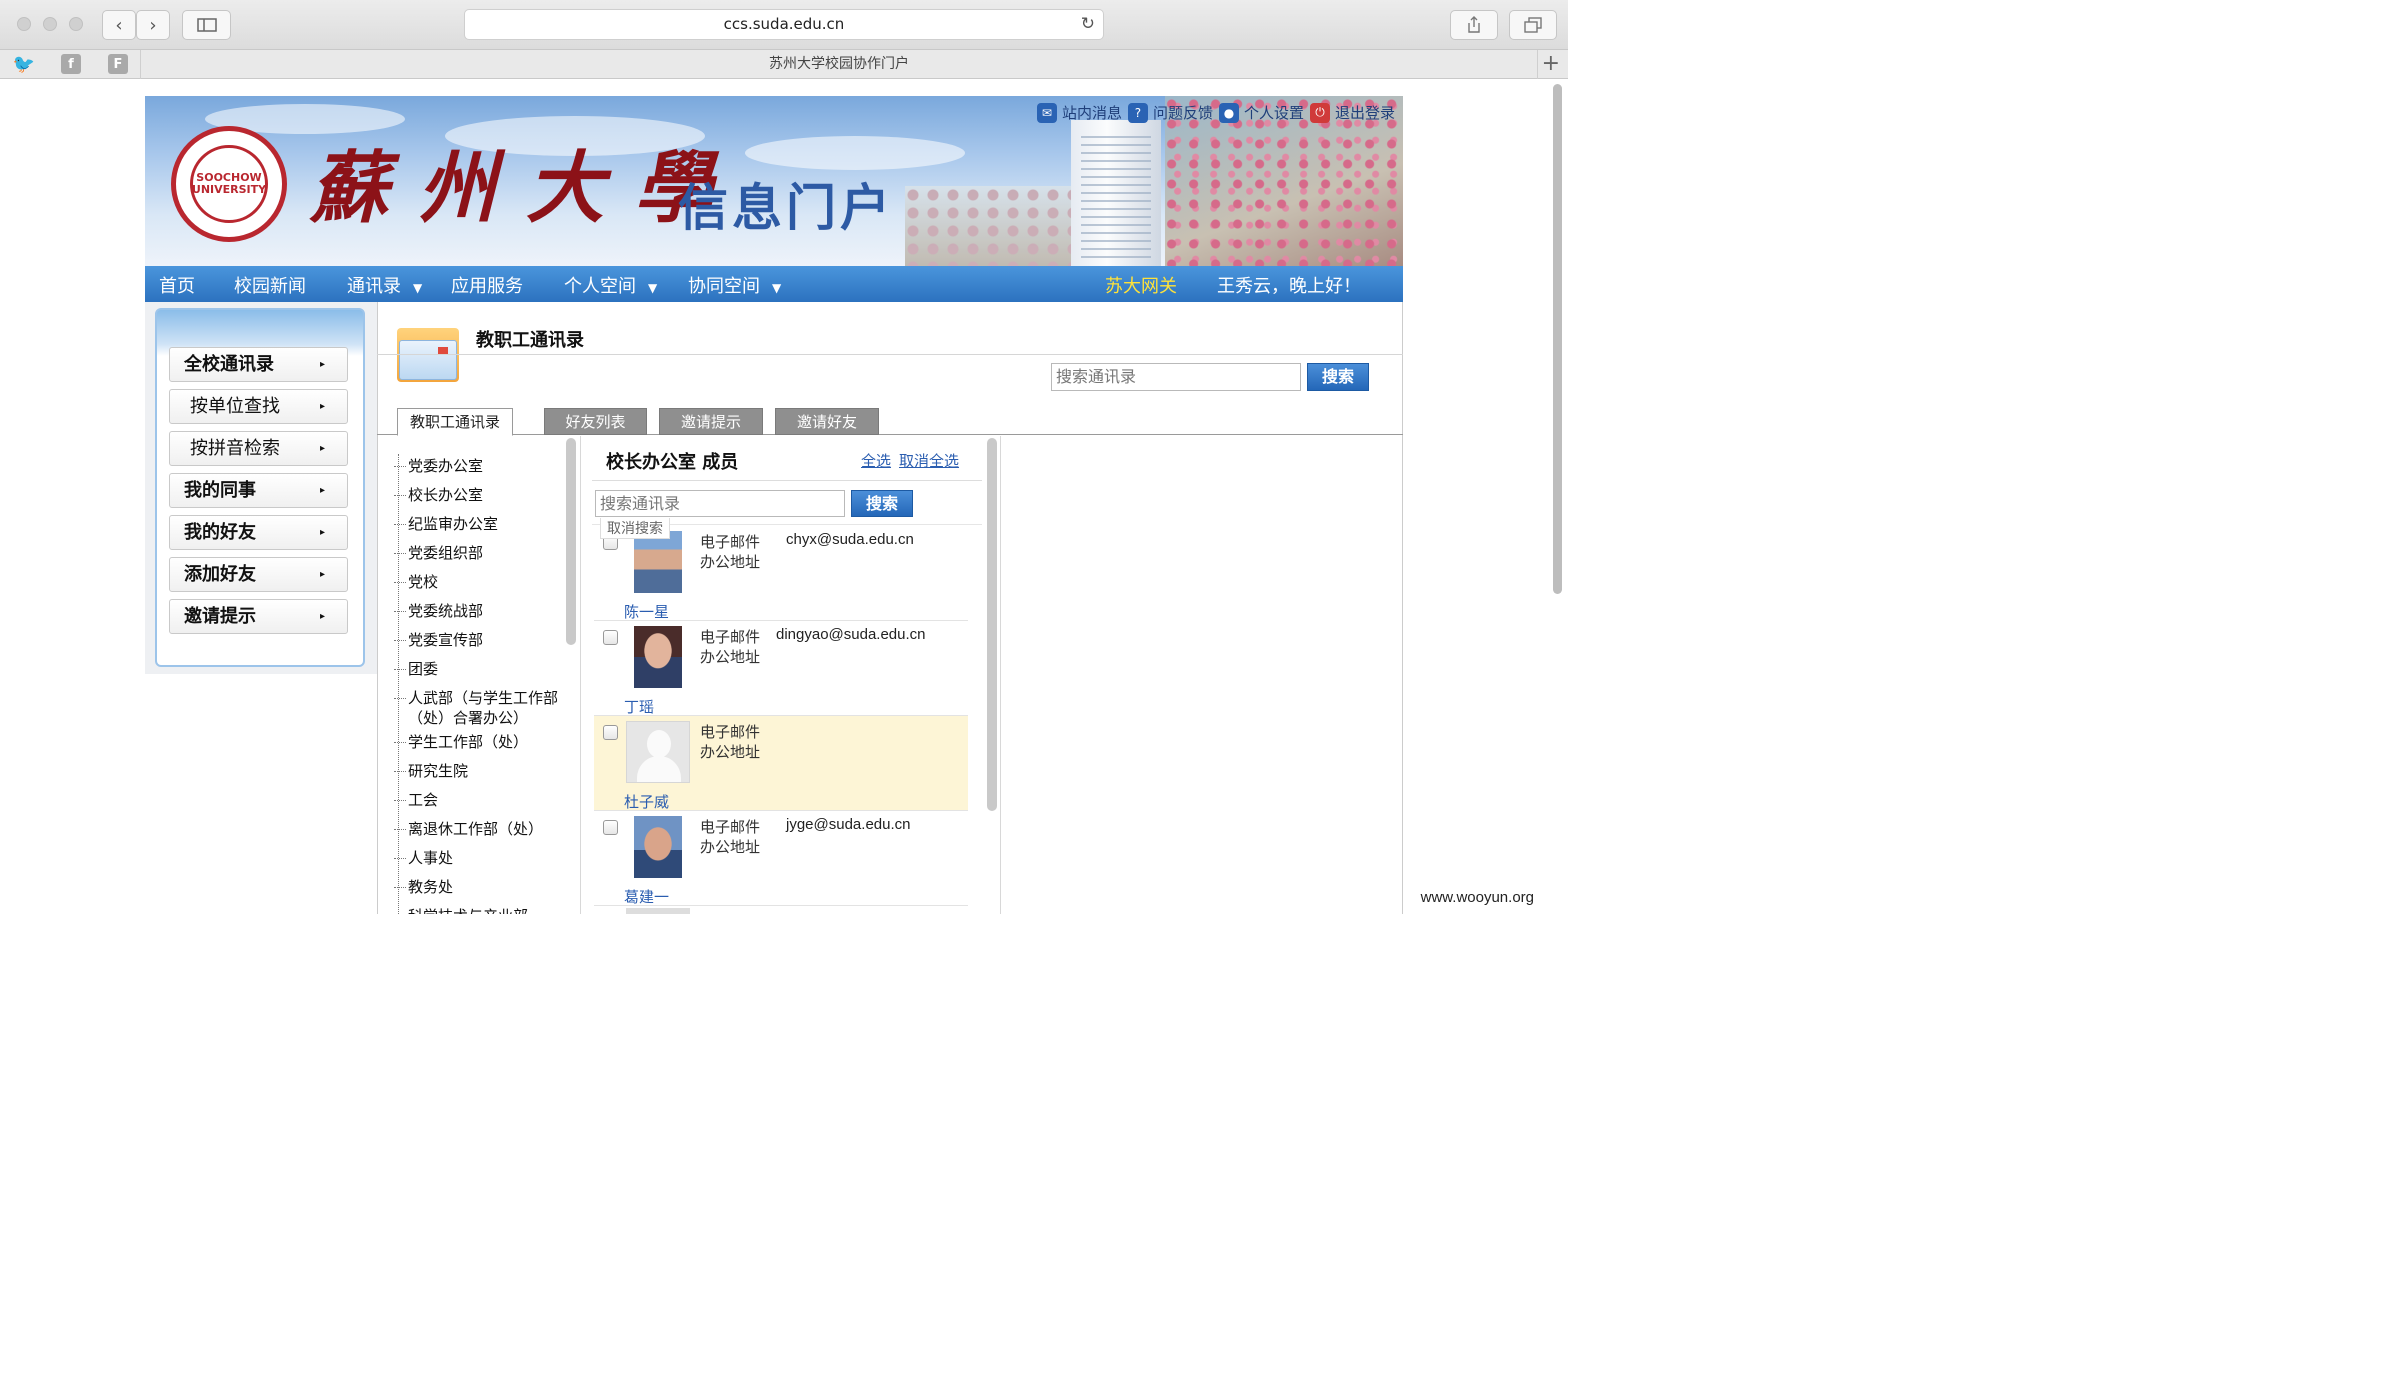  What do you see at coordinates (882, 503) in the screenshot?
I see `member-search-button: 搜索` at bounding box center [882, 503].